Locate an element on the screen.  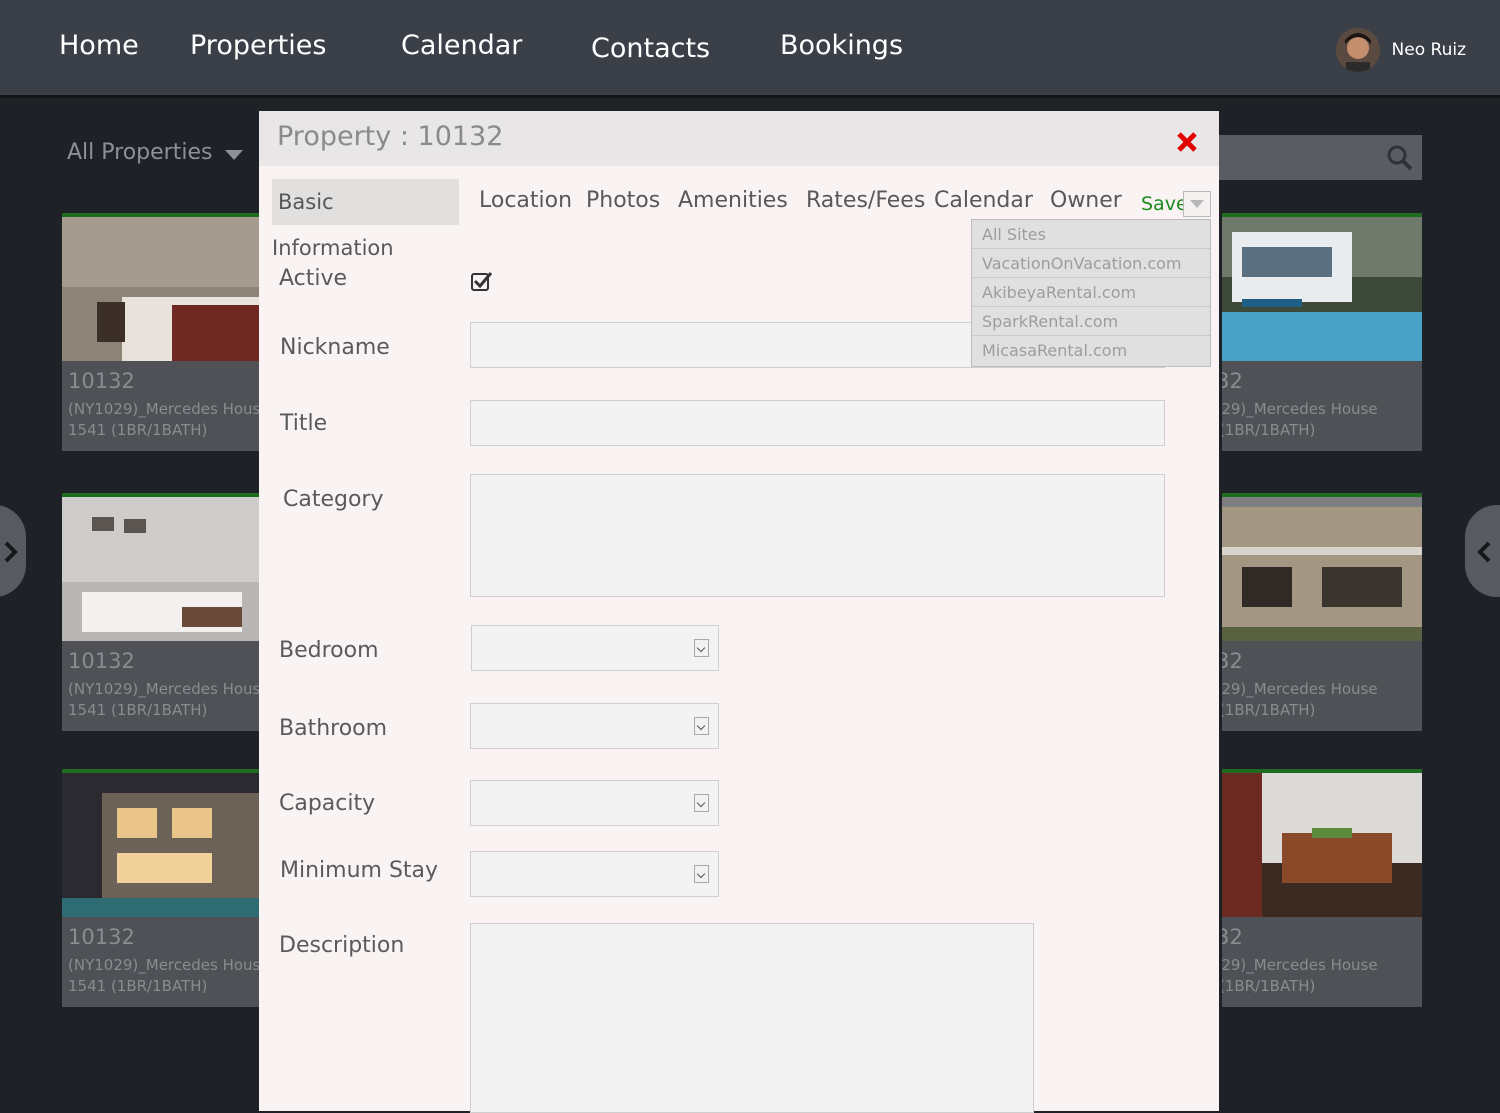
minimum-stay-select is located at coordinates (594, 874).